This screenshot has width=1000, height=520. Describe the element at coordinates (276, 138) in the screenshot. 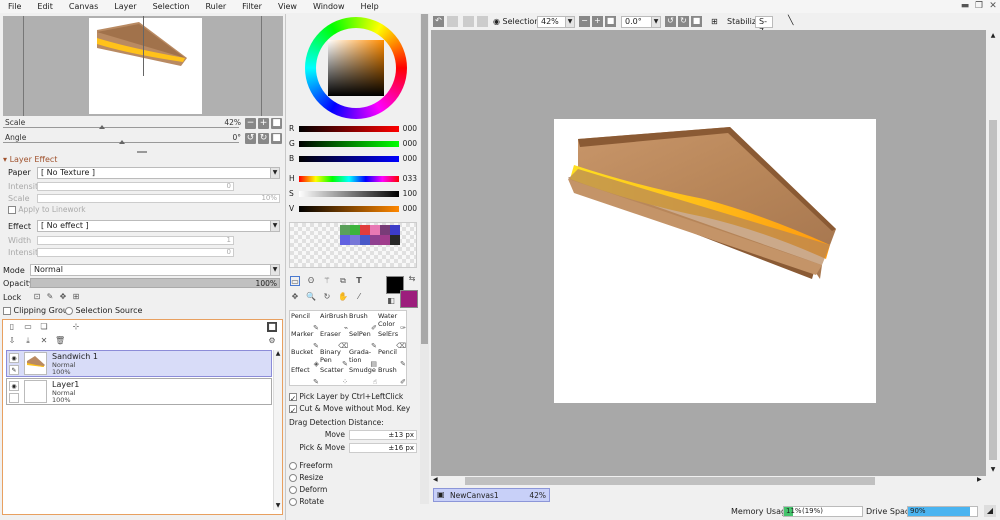

I see `rotate-reset-button: ■` at that location.